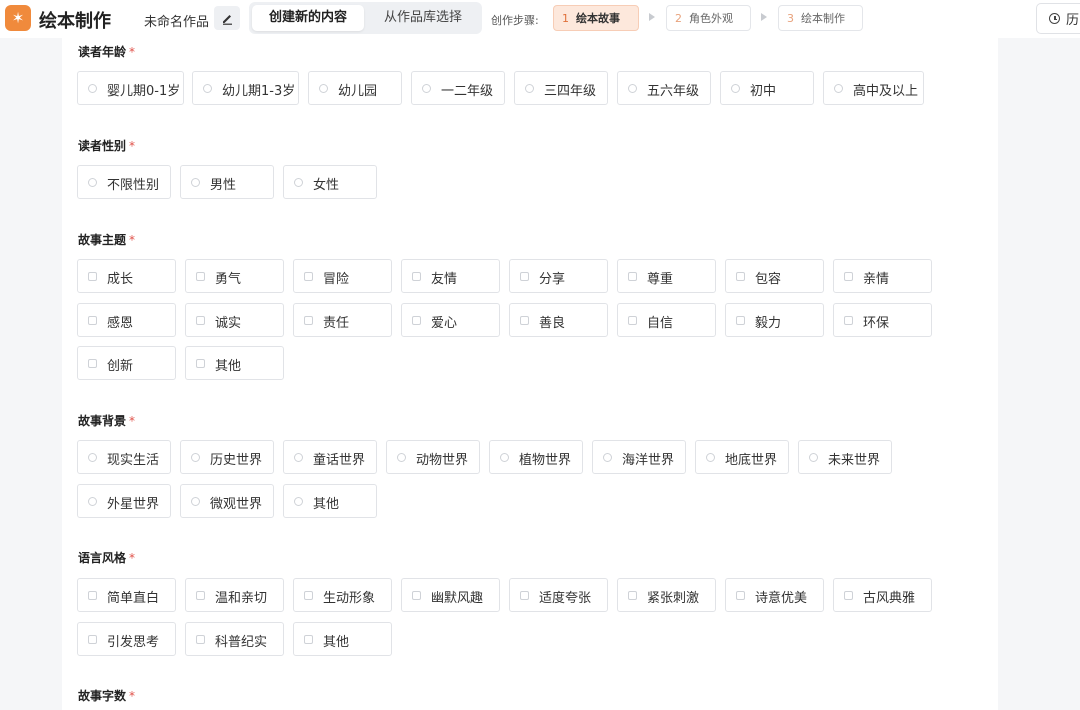 This screenshot has width=1080, height=710. Describe the element at coordinates (227, 457) in the screenshot. I see `radio-option: 历史世界` at that location.